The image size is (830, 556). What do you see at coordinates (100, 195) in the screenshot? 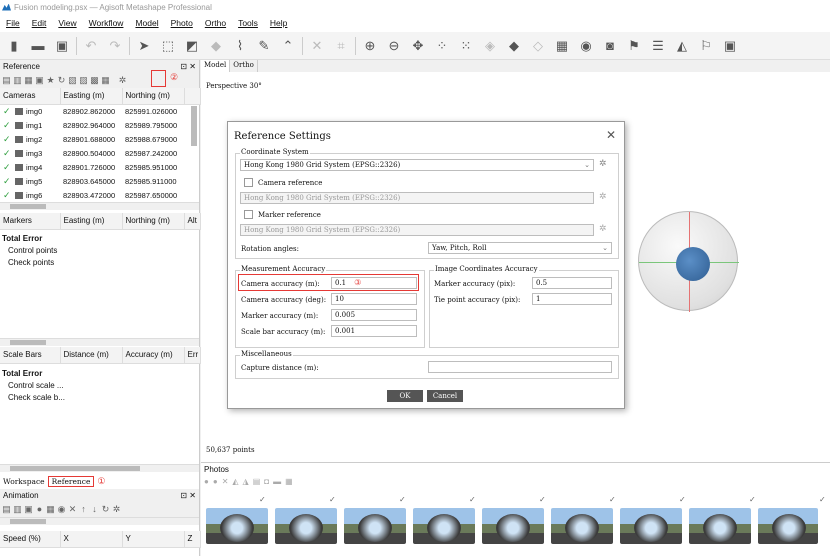
I see `table-row: ✓ img6 828903.472000 825987.650000` at bounding box center [100, 195].